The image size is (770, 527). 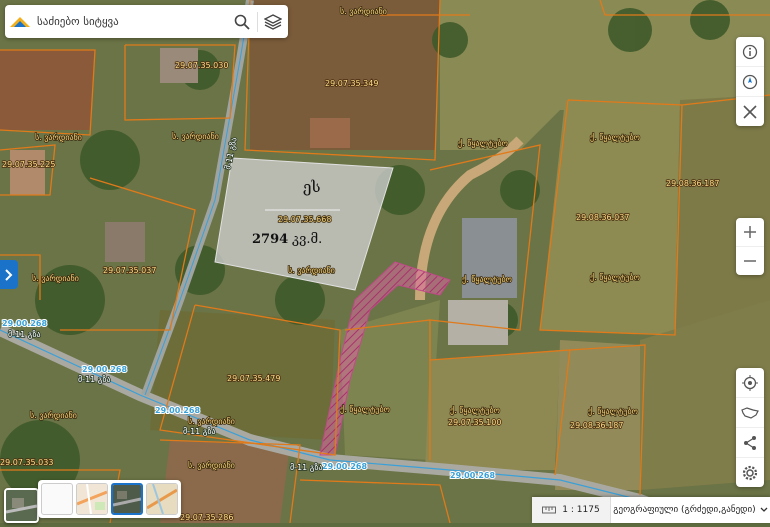 I want to click on parcel-code-label: 29.07.35.030, so click(x=201, y=65).